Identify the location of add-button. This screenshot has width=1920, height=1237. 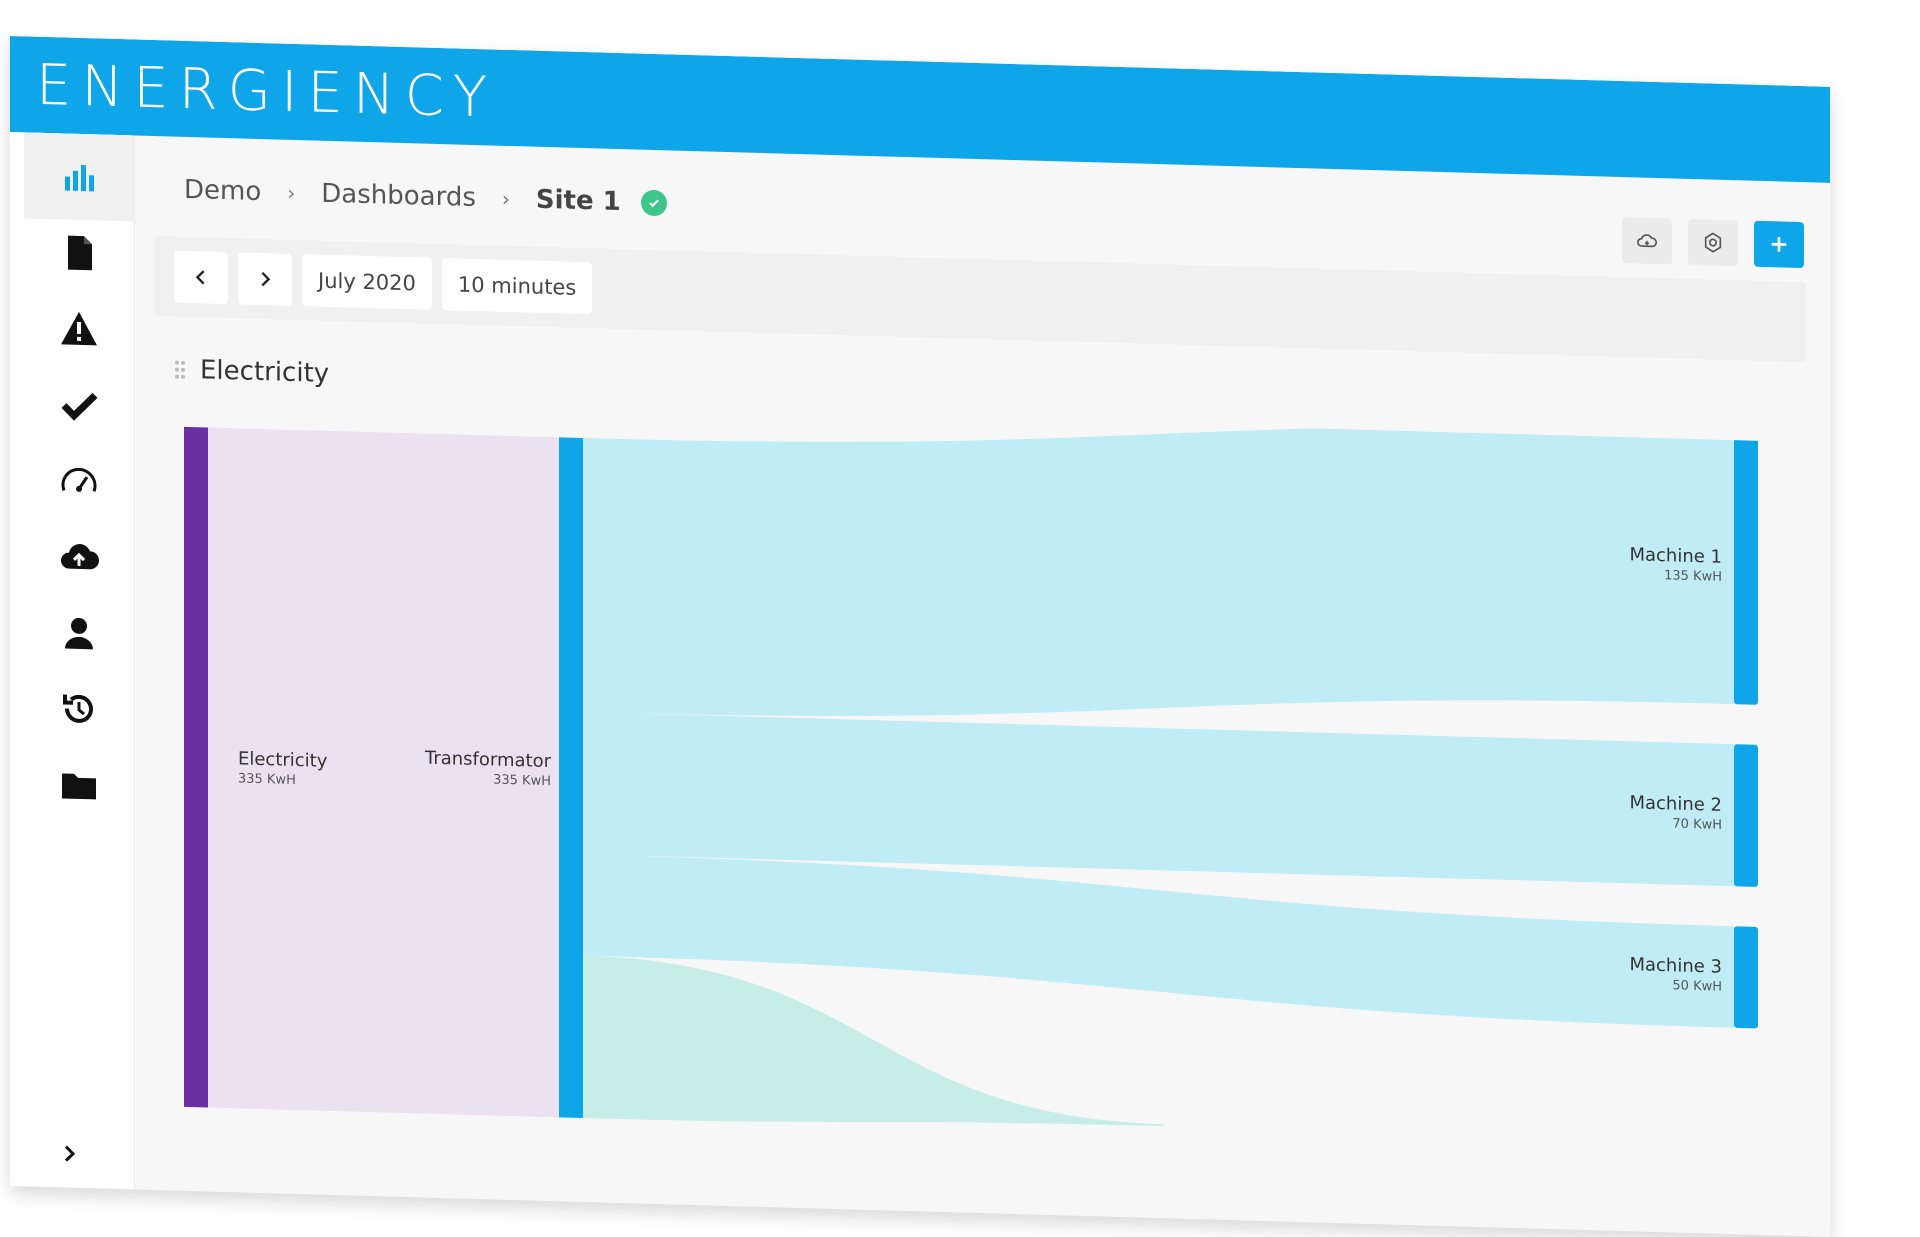
(1779, 244).